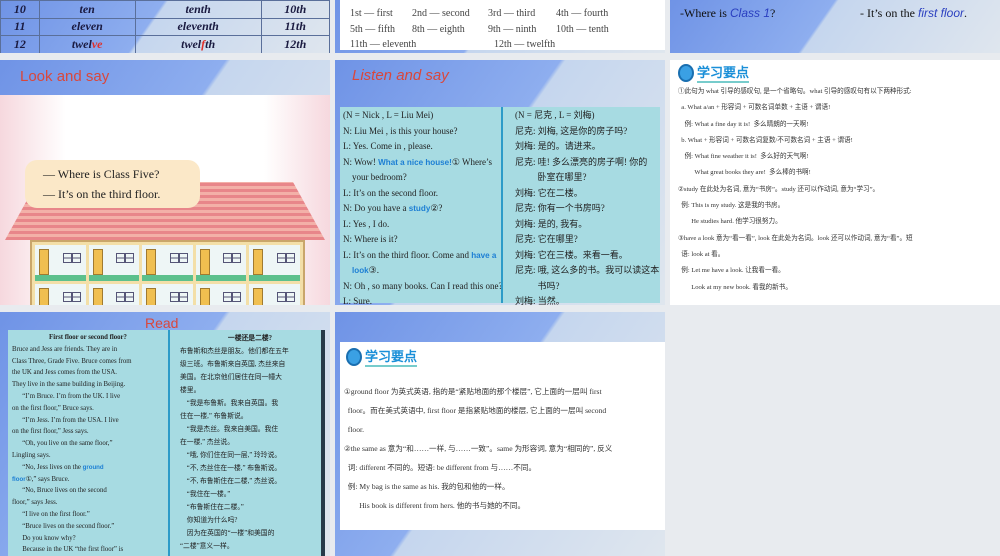  What do you see at coordinates (65, 349) in the screenshot?
I see `text-line: Bruce and Jess are friends. They are in` at bounding box center [65, 349].